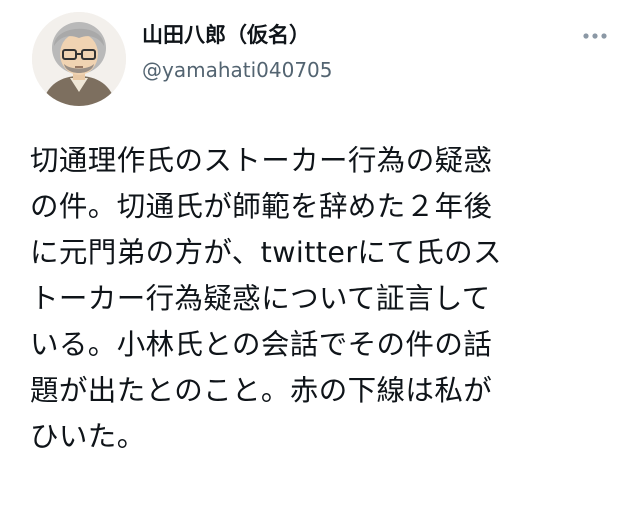  Describe the element at coordinates (261, 160) in the screenshot. I see `tweet-line: 切通理作氏のストーカー行為の疑惑` at that location.